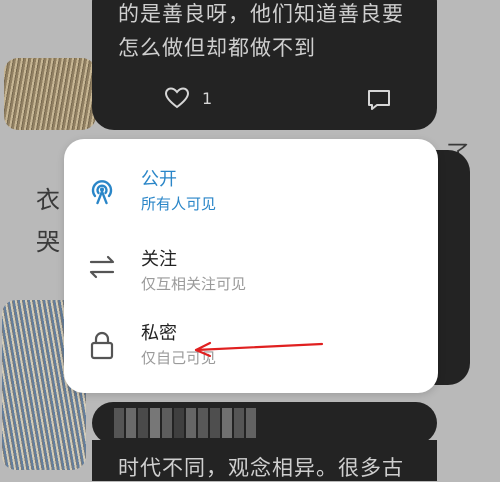 The image size is (500, 482). Describe the element at coordinates (264, 423) in the screenshot. I see `pixelated-bar` at that location.